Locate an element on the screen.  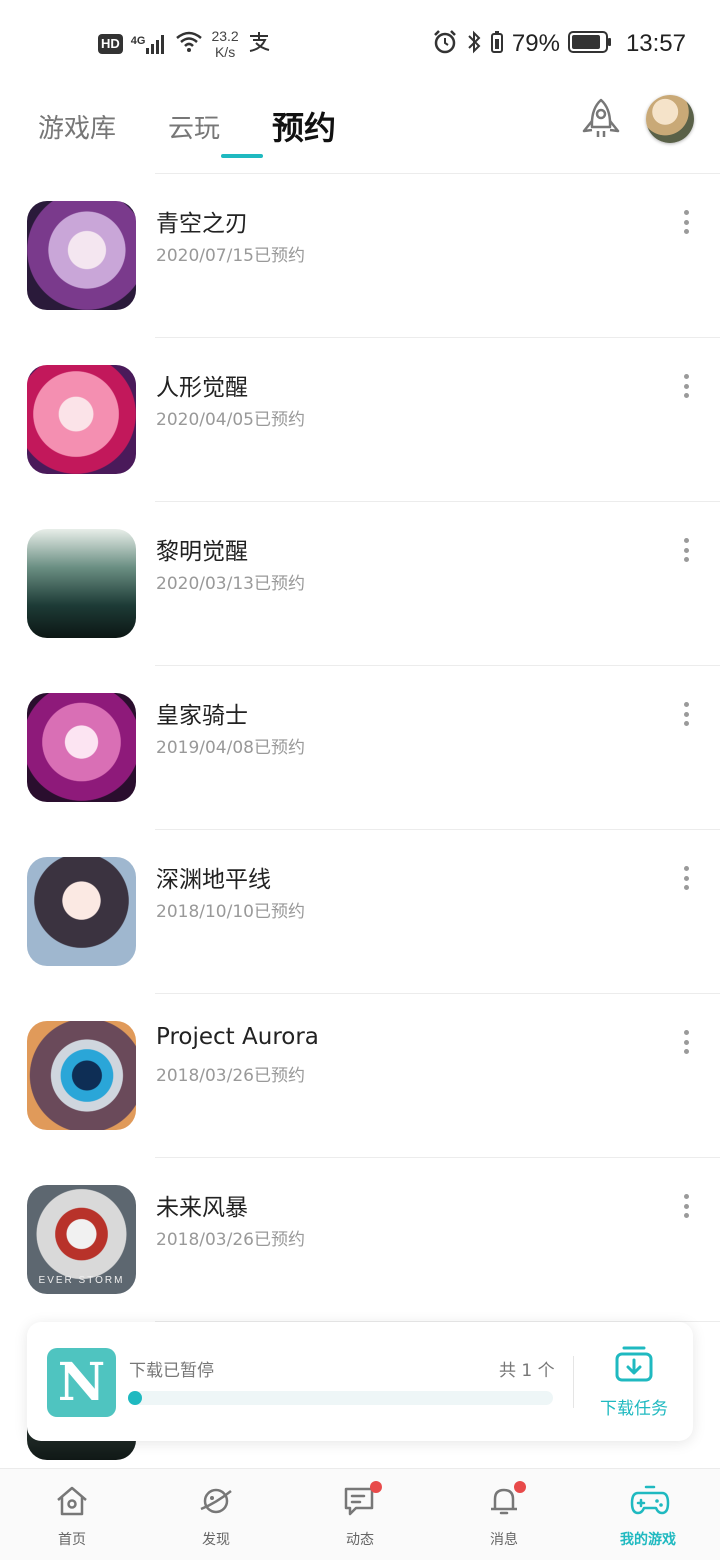
network-speed: 23.2 K/s is located at coordinates (224, 44).